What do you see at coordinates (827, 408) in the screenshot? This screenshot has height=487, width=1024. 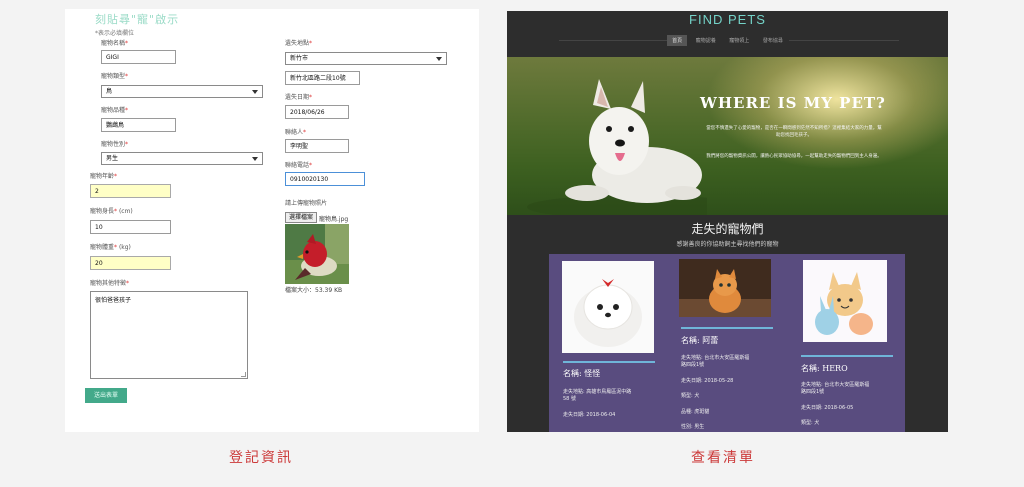 I see `pet-card-line: 走失日期: 2018-06-05` at bounding box center [827, 408].